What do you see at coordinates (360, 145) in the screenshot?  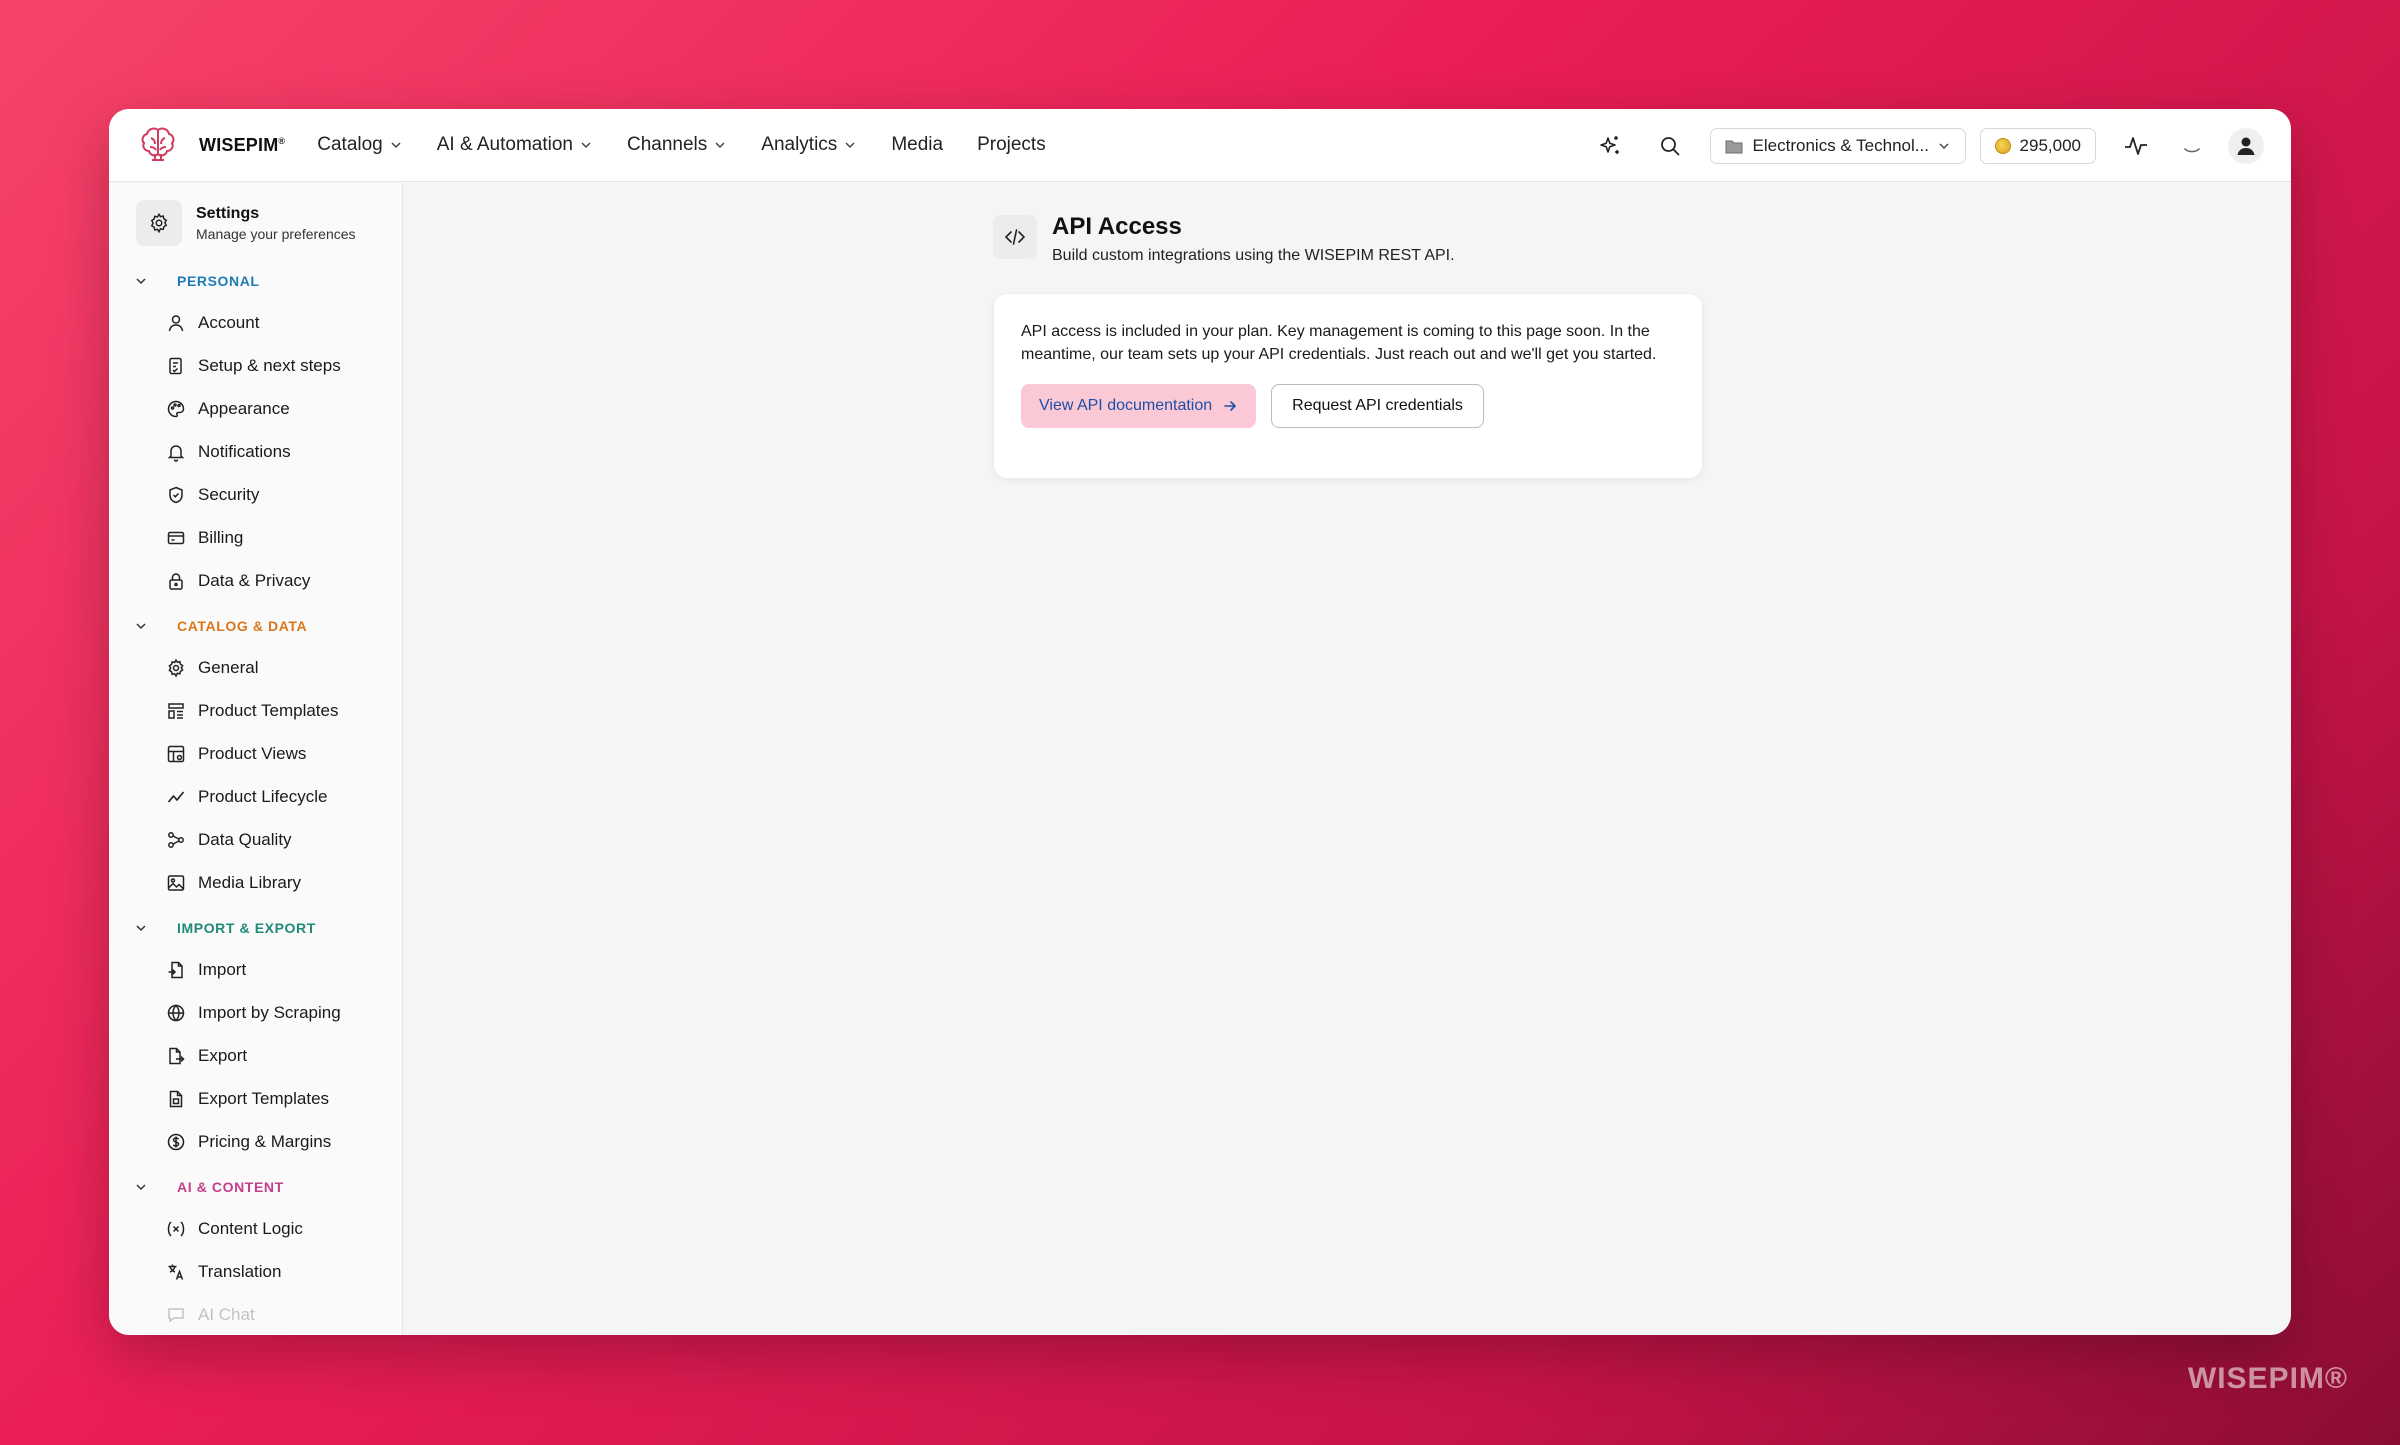 I see `nav-catalog: Catalog` at bounding box center [360, 145].